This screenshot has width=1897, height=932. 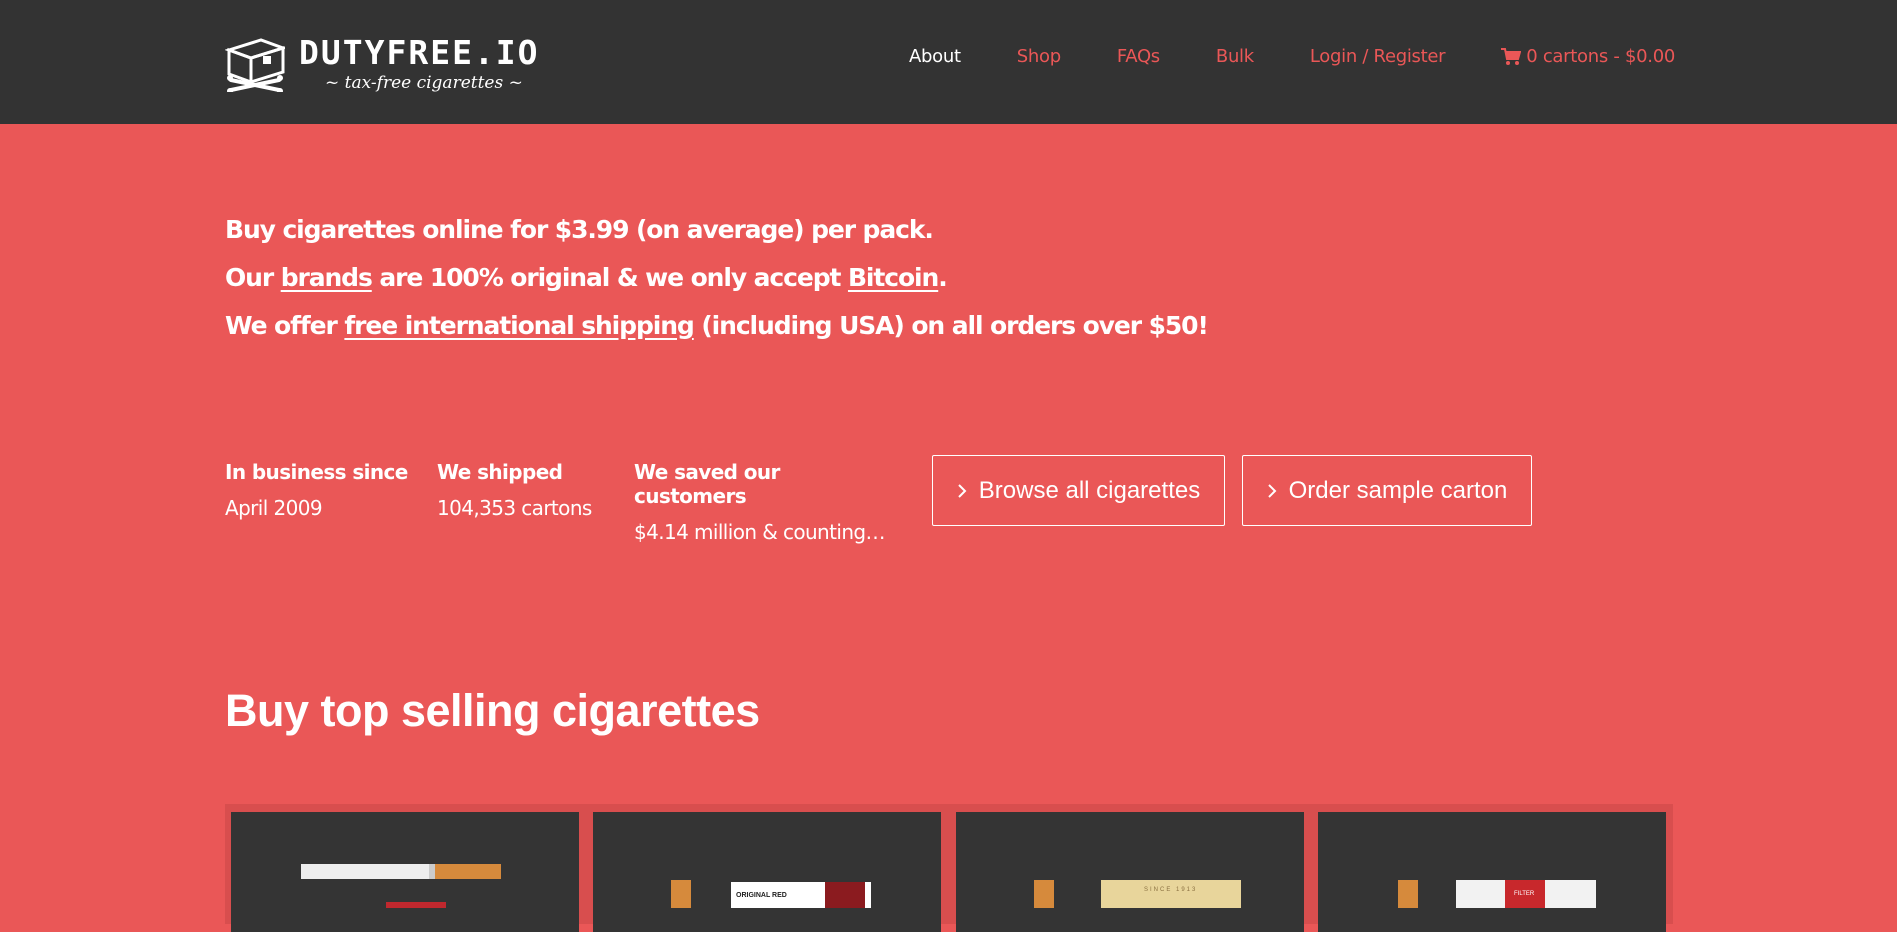 I want to click on intro-text-segment: (including USA) on all orders over $50!, so click(x=951, y=325).